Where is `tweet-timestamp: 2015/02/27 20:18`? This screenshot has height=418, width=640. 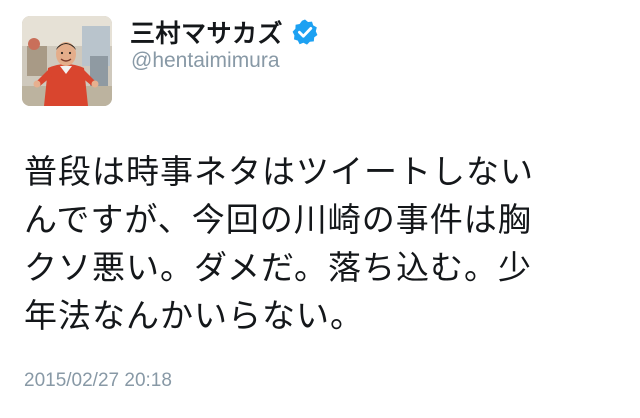 tweet-timestamp: 2015/02/27 20:18 is located at coordinates (98, 381).